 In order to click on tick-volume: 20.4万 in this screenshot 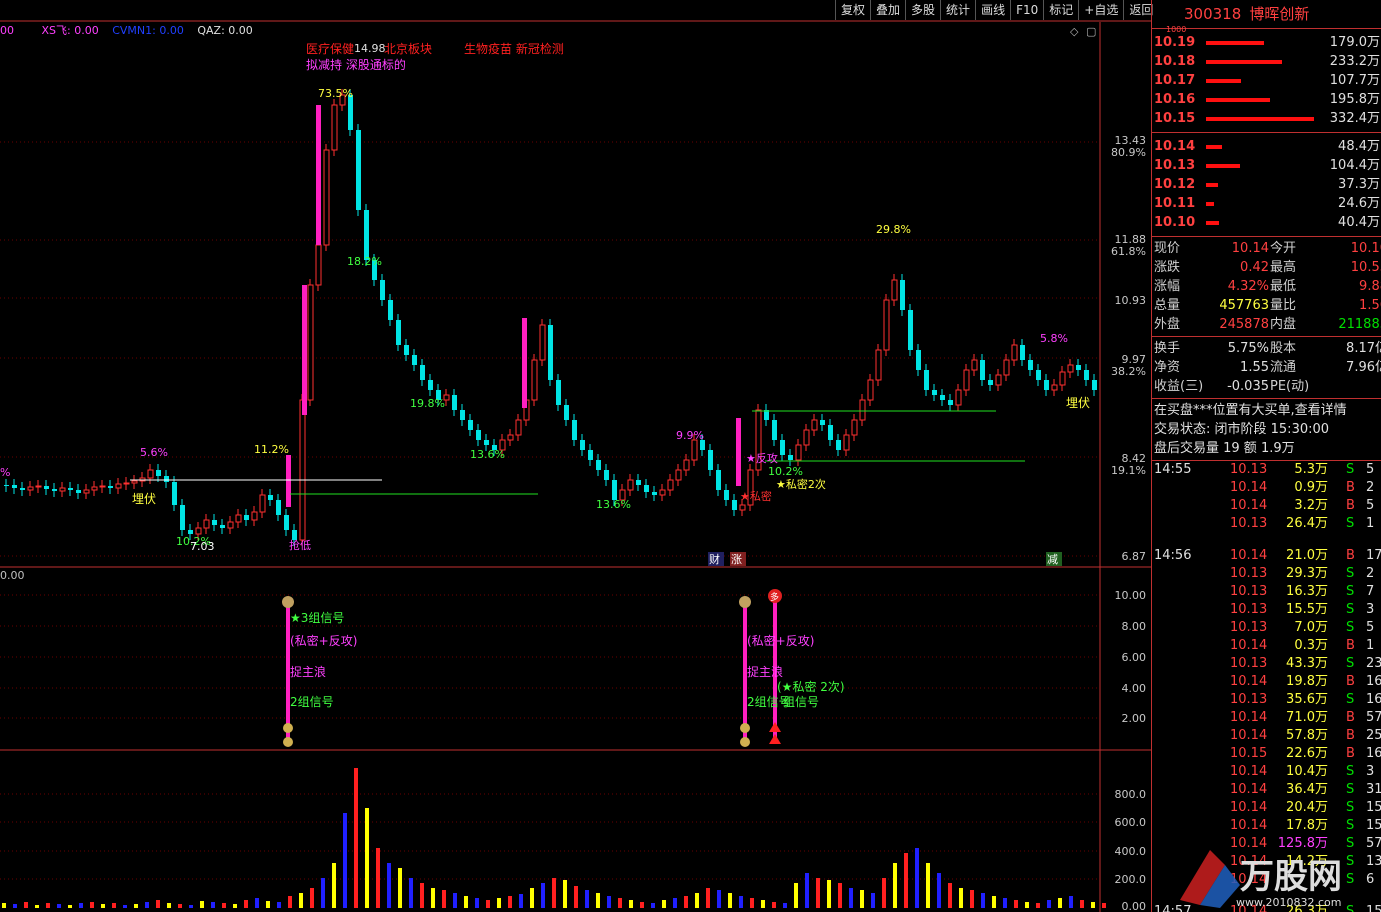, I will do `click(1307, 807)`.